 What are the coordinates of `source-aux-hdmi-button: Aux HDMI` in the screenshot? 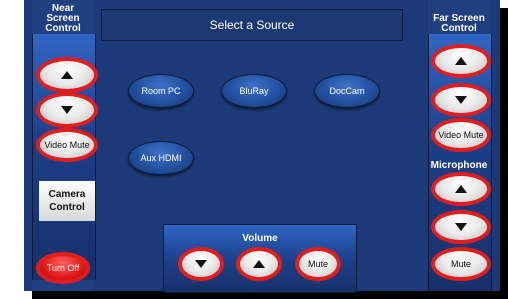 It's located at (161, 158).